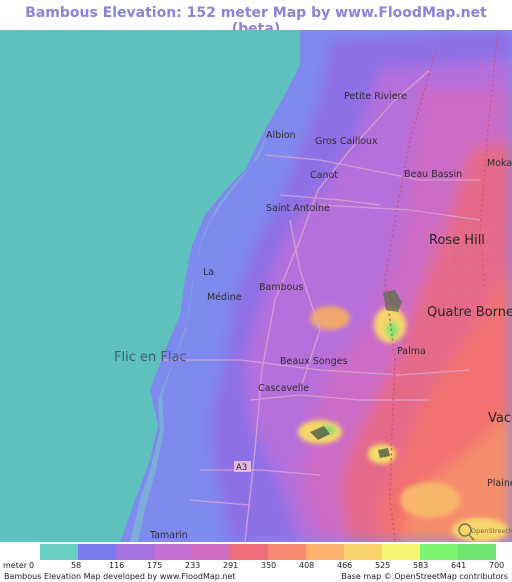  What do you see at coordinates (298, 208) in the screenshot?
I see `place-saint-antoine: Saint Antoine` at bounding box center [298, 208].